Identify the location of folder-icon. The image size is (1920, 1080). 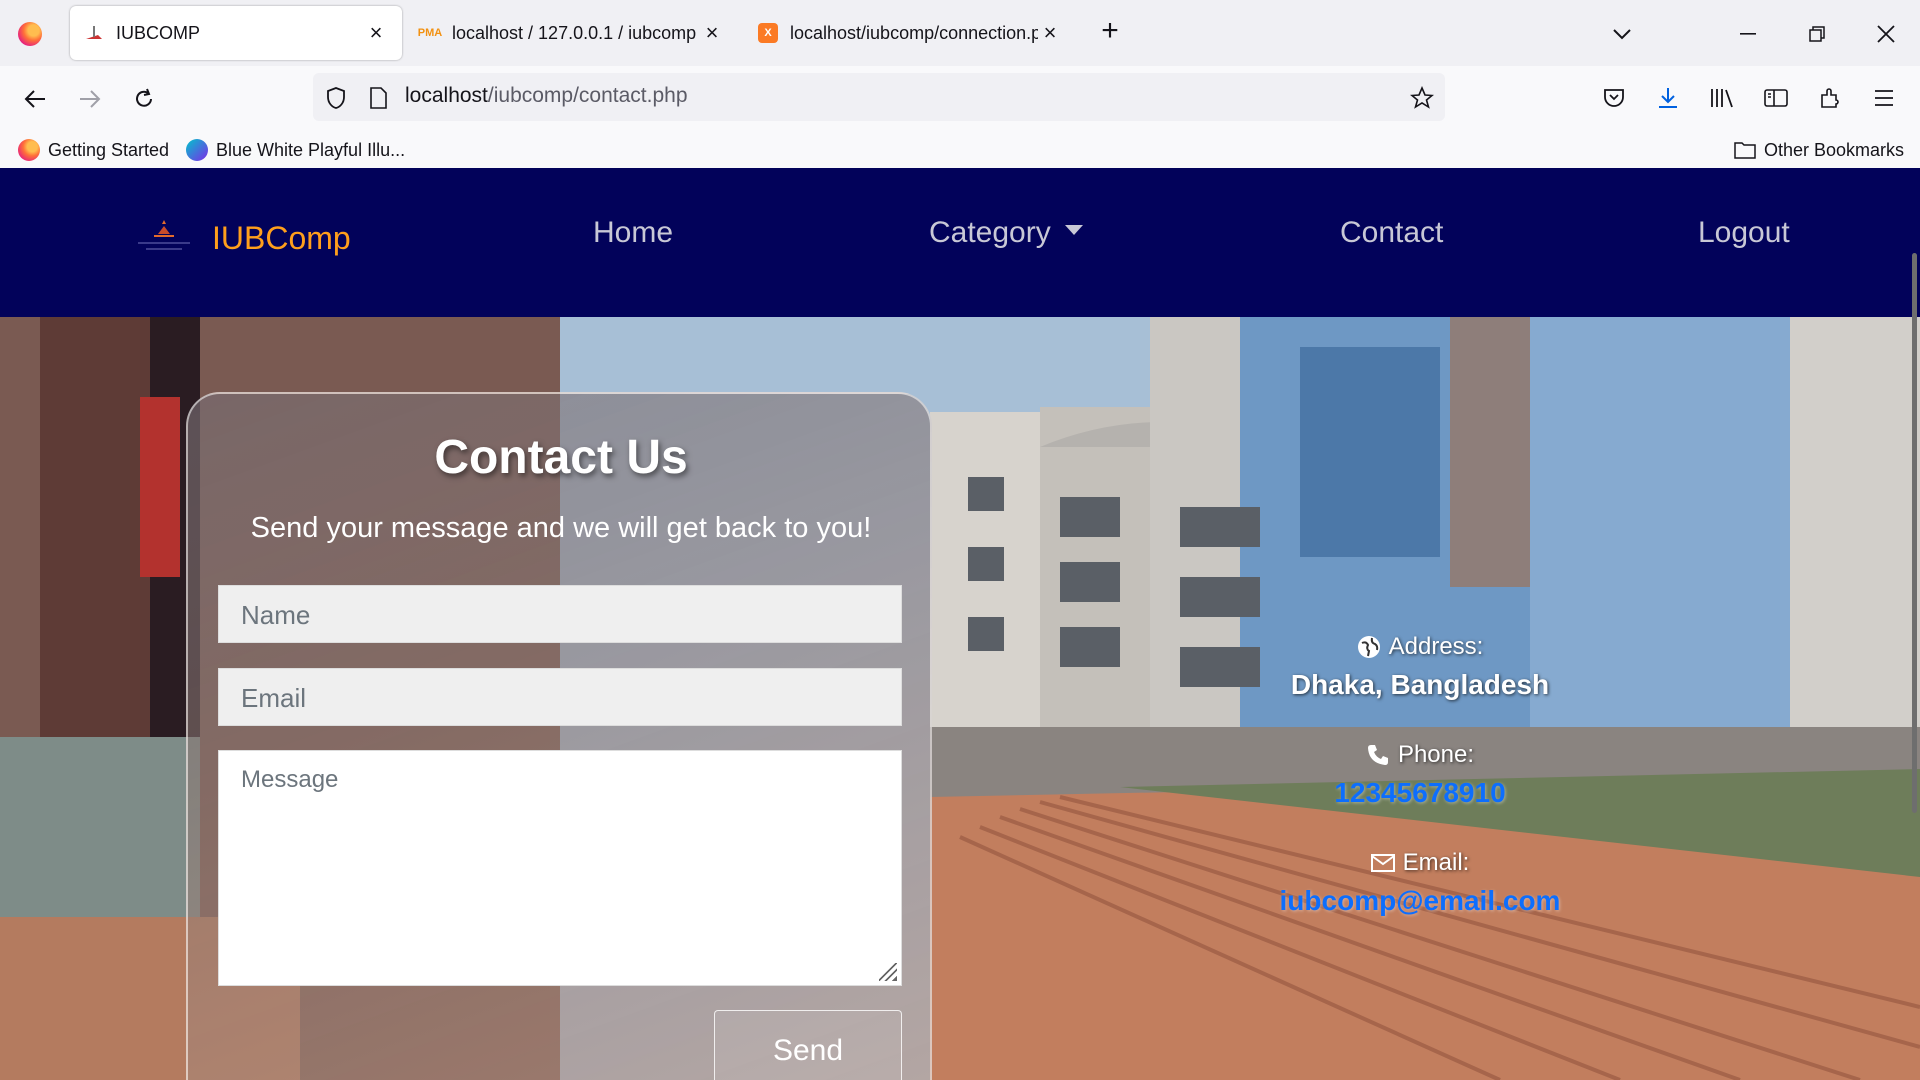
(1745, 150).